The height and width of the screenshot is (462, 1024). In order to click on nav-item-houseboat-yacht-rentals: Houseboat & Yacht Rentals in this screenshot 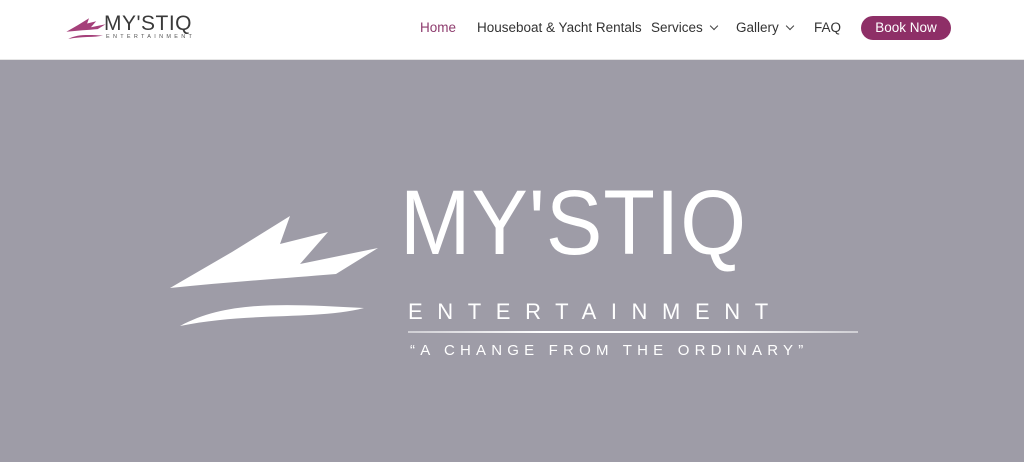, I will do `click(559, 28)`.